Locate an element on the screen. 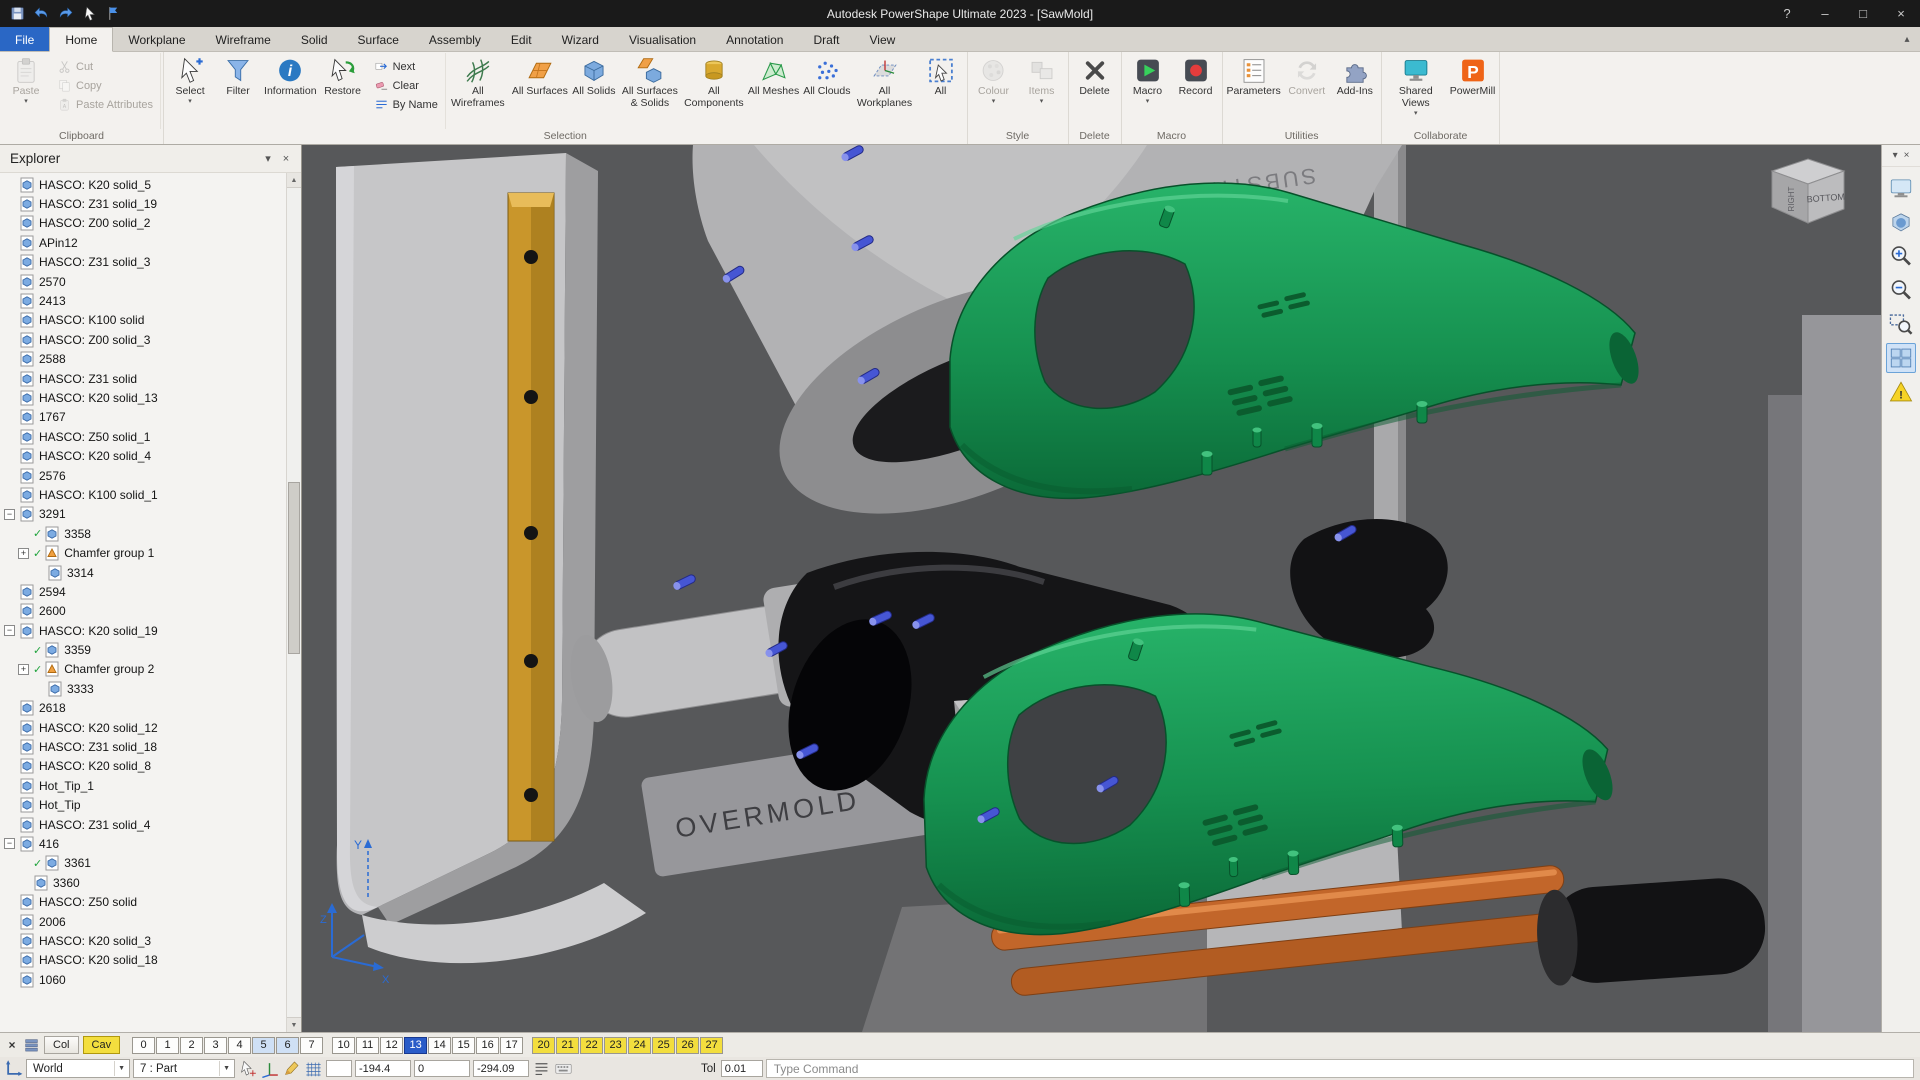 The height and width of the screenshot is (1080, 1920). workplane-select: World ▼ is located at coordinates (78, 1068).